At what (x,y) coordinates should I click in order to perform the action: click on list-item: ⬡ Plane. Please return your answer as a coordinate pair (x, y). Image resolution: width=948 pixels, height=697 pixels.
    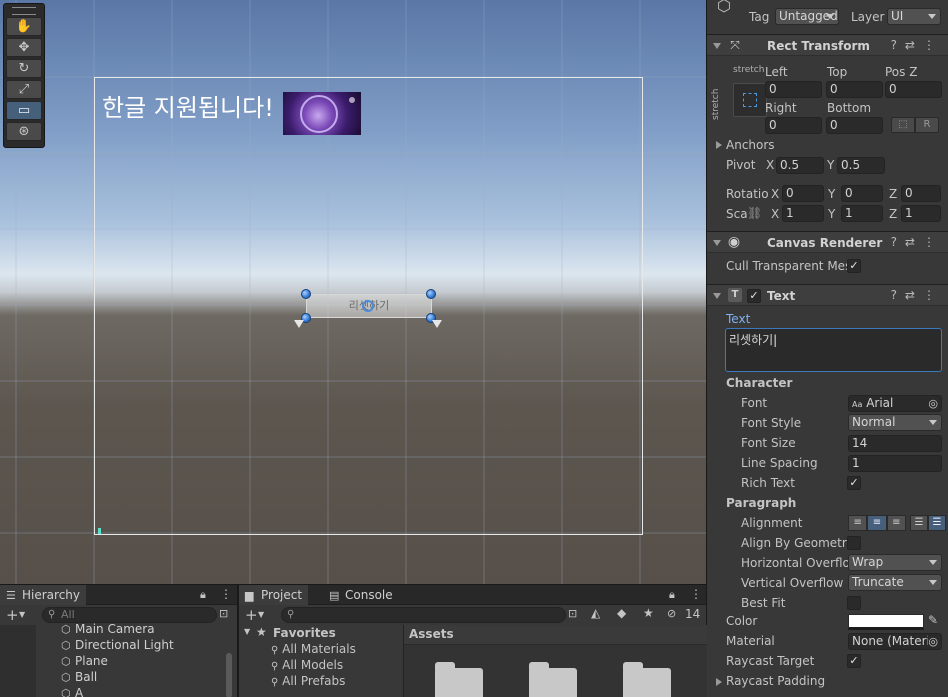
    Looking at the image, I should click on (84, 661).